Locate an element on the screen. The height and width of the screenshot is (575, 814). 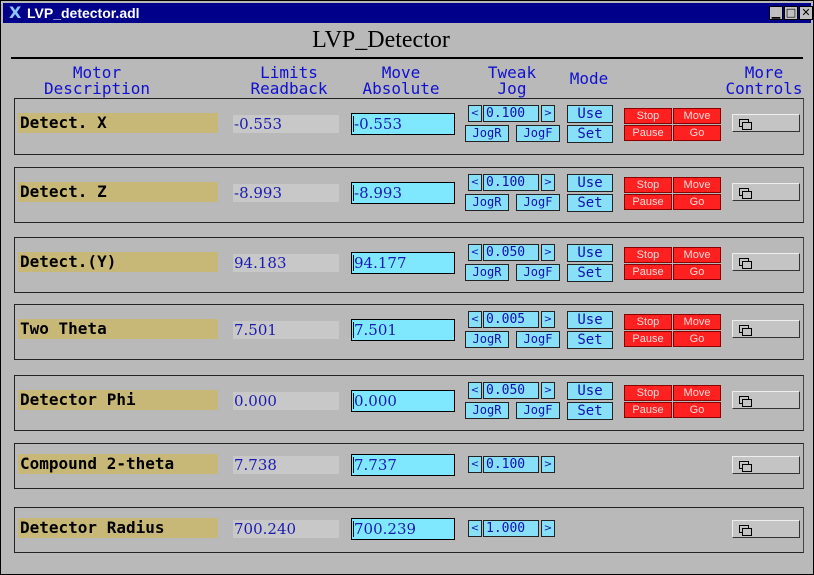
move-absolute-input: 94.177 is located at coordinates (403, 263).